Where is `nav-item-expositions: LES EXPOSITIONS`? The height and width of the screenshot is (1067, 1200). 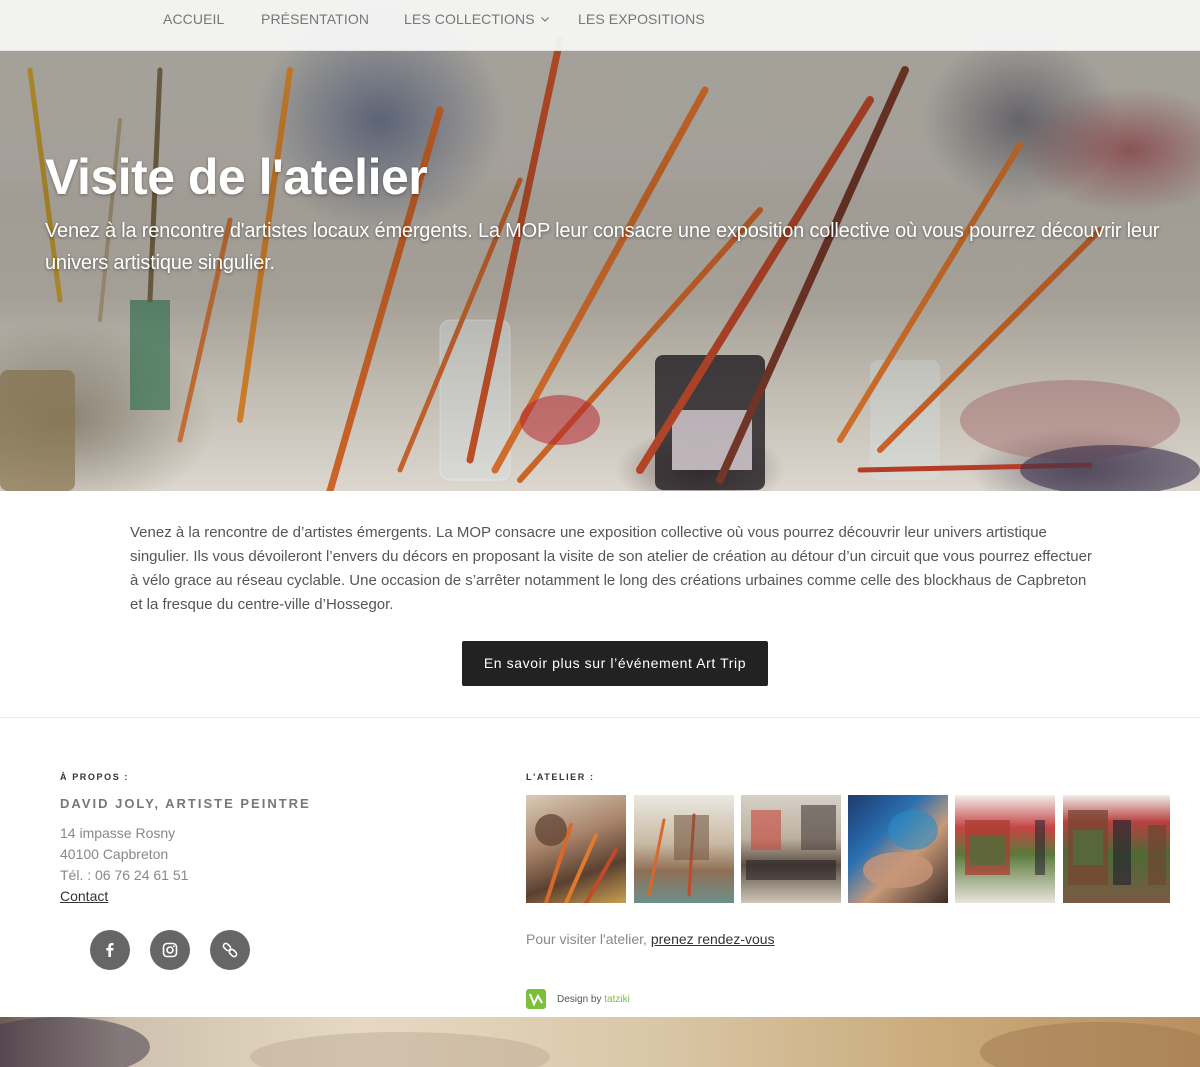 nav-item-expositions: LES EXPOSITIONS is located at coordinates (641, 19).